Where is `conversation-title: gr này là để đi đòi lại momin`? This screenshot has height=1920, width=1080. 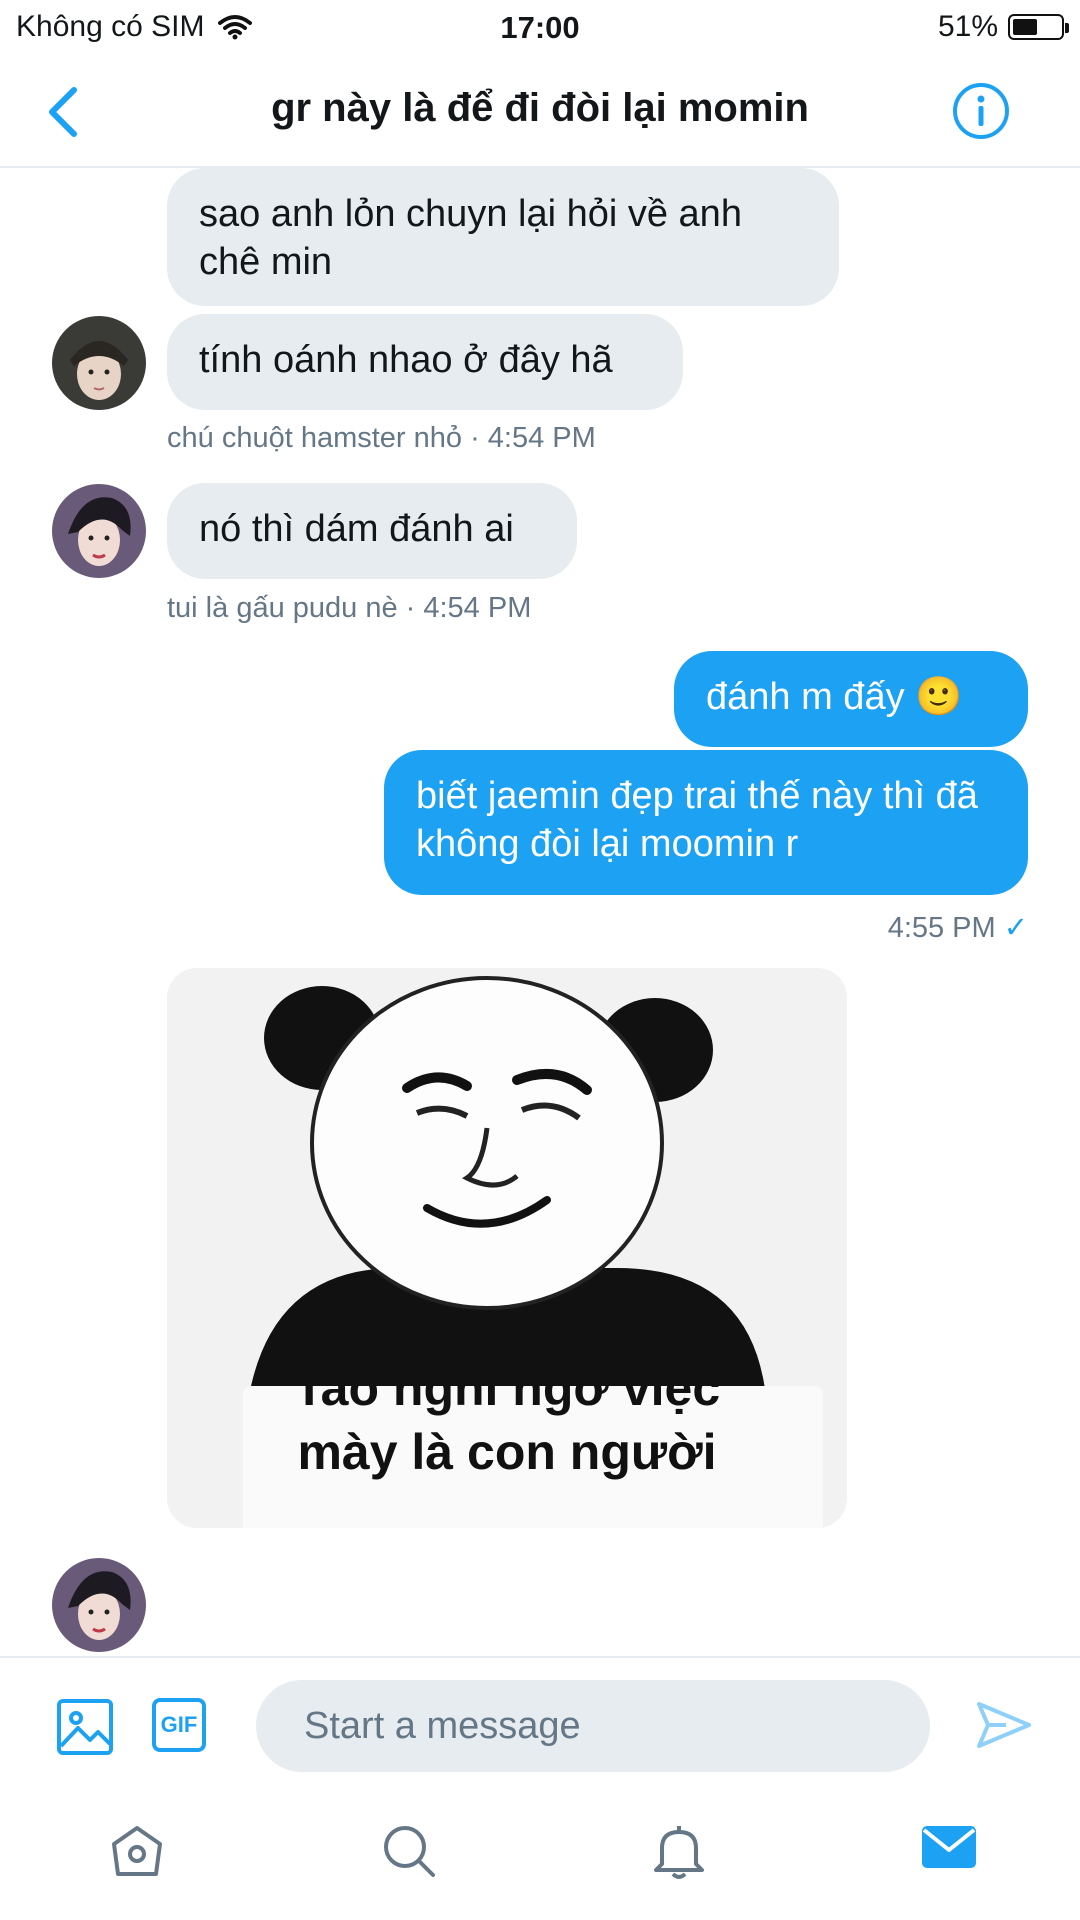
conversation-title: gr này là để đi đòi lại momin is located at coordinates (540, 108).